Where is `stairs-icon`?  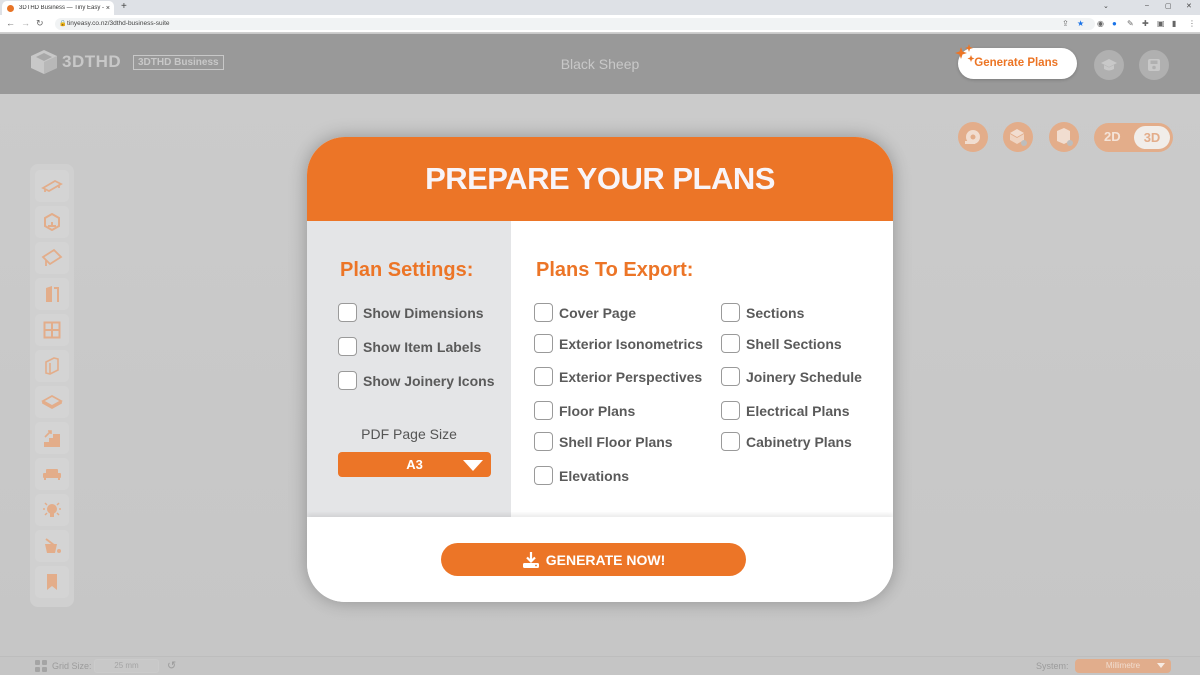
stairs-icon is located at coordinates (52, 438).